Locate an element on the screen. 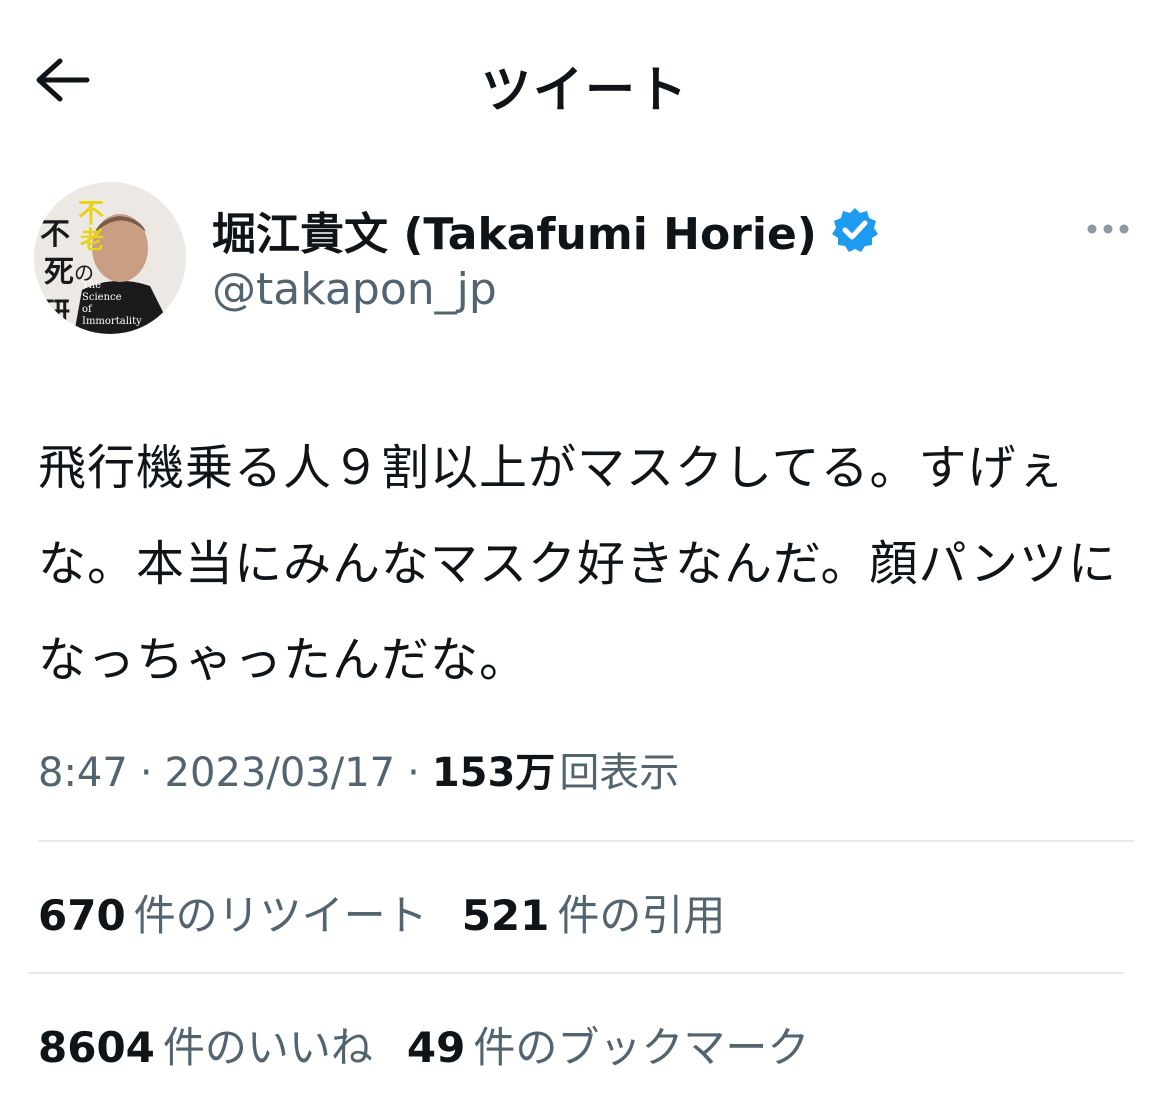  more-horizontal-icon is located at coordinates (1108, 229).